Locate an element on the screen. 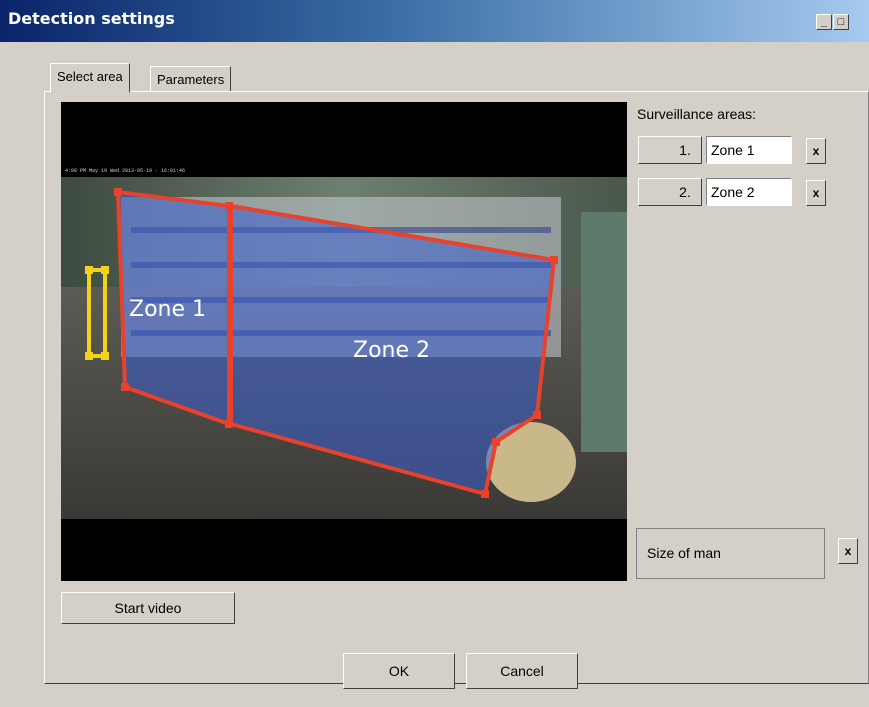  area-index: 1. is located at coordinates (685, 150).